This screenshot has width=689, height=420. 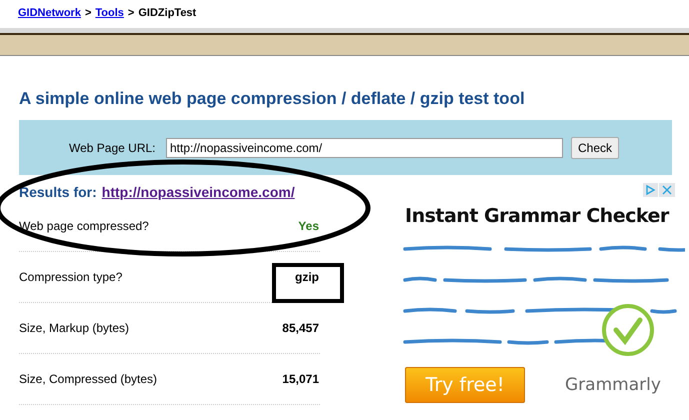 I want to click on url-label: Web Page URL:, so click(x=112, y=147).